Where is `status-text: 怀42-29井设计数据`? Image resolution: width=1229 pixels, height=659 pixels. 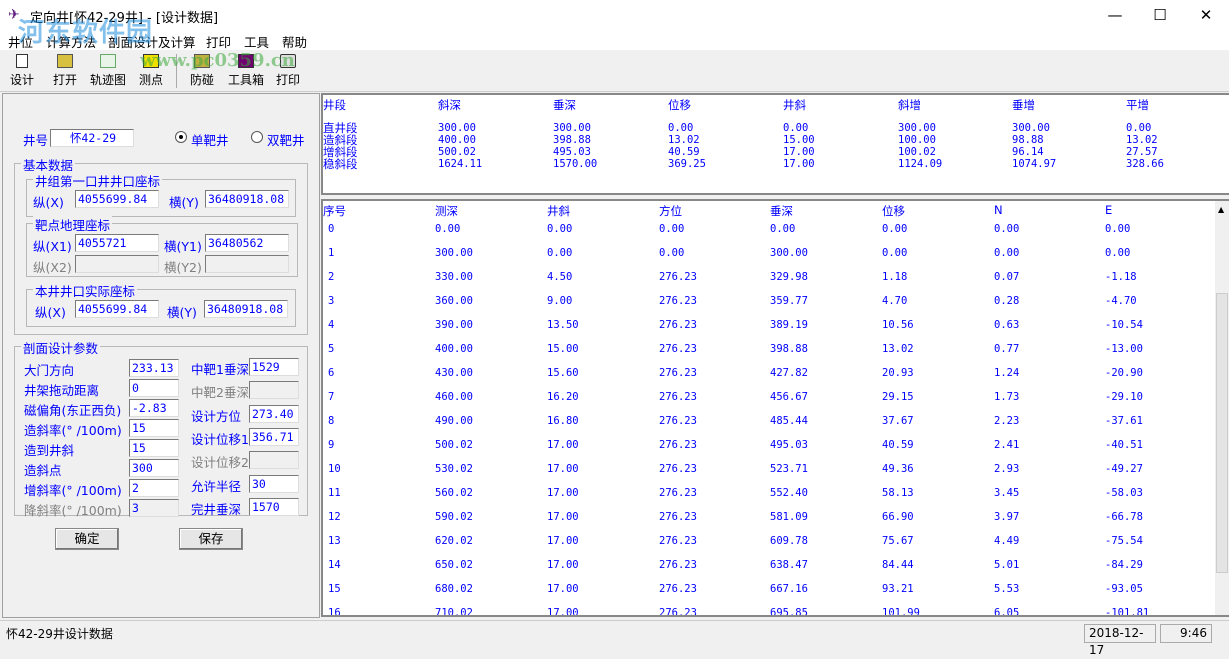
status-text: 怀42-29井设计数据 is located at coordinates (59, 634).